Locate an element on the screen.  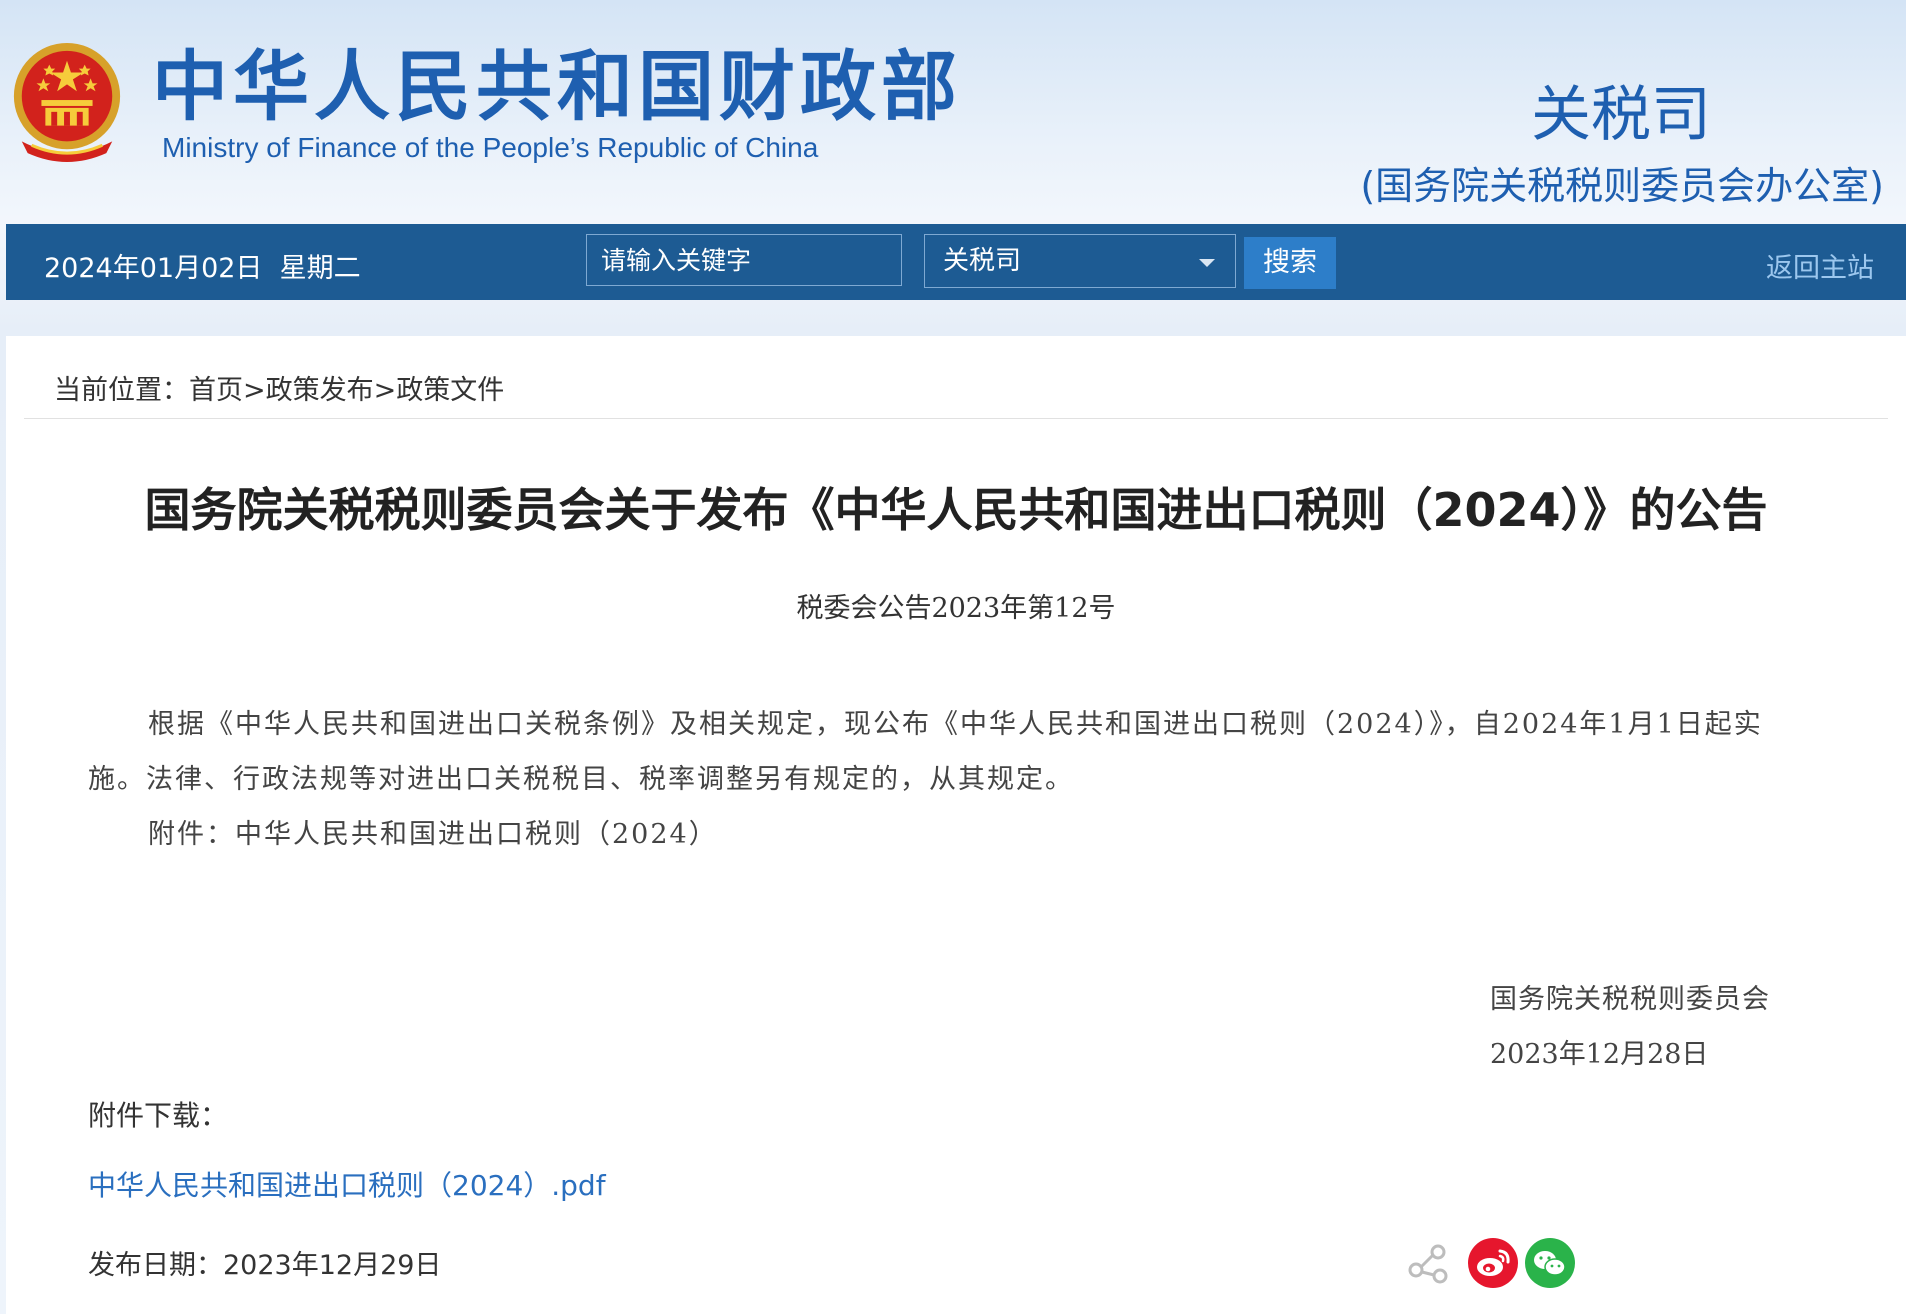
search-button: 搜索 is located at coordinates (1290, 263).